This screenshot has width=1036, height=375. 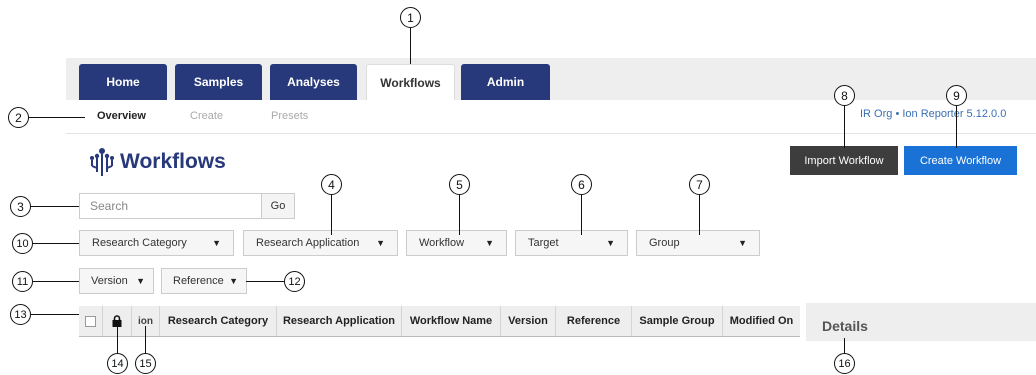 What do you see at coordinates (543, 243) in the screenshot?
I see `target-label: Target` at bounding box center [543, 243].